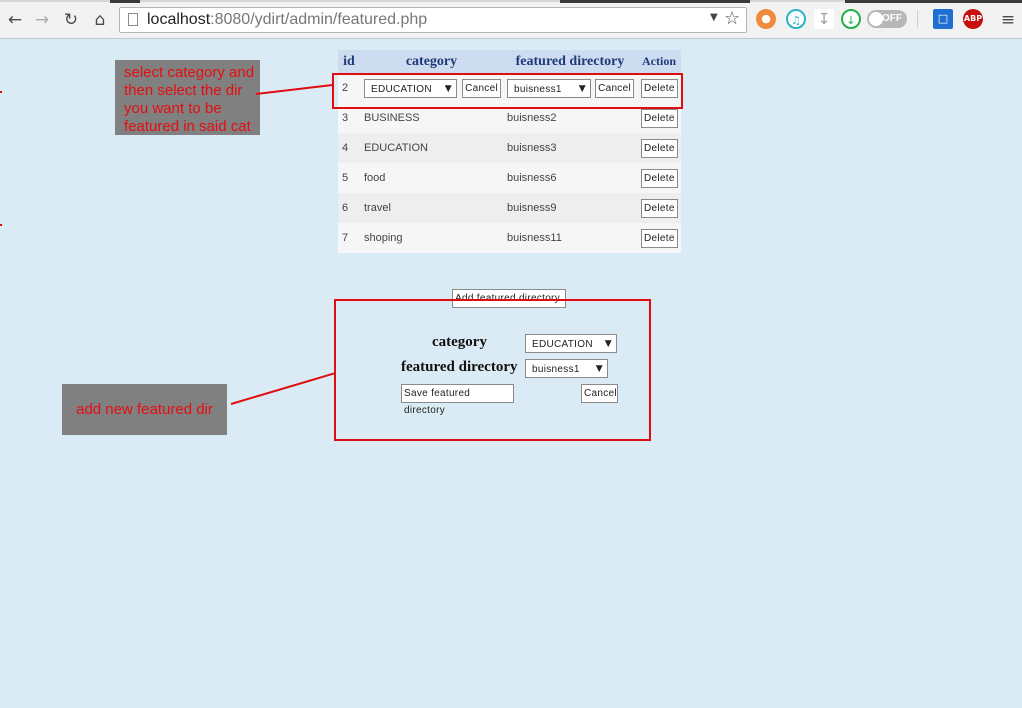 This screenshot has width=1022, height=708. Describe the element at coordinates (570, 238) in the screenshot. I see `row-directory: buisness11` at that location.